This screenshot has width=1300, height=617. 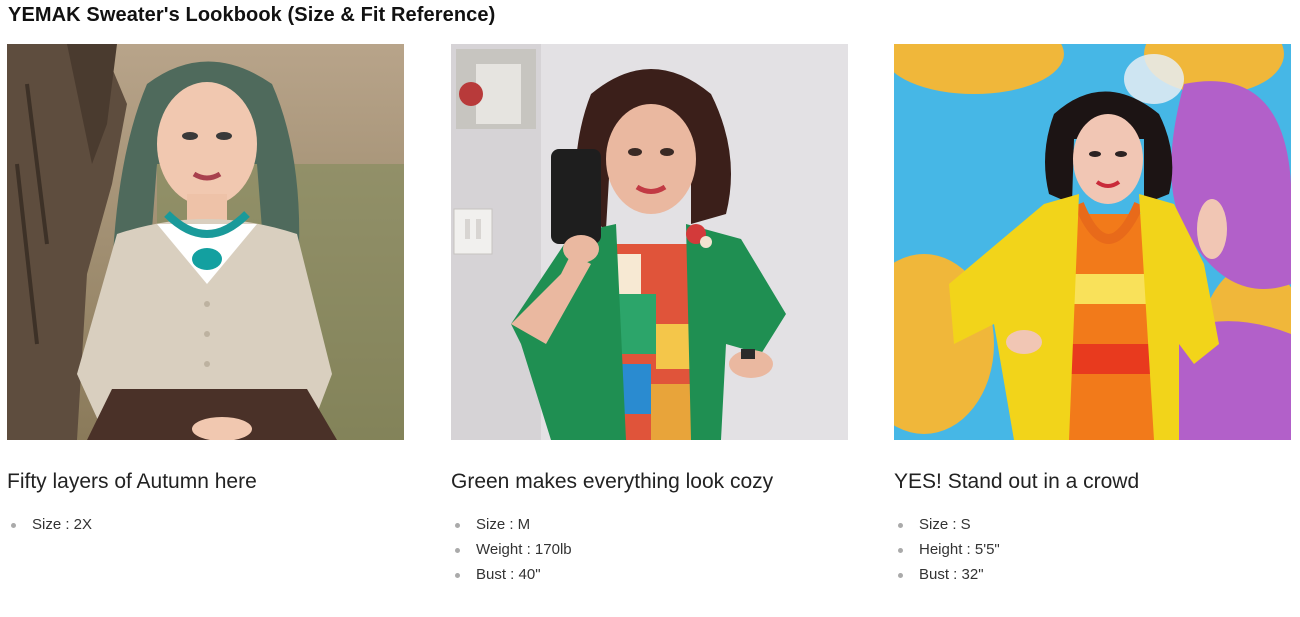 I want to click on spec-item: Bust : 40", so click(x=649, y=574).